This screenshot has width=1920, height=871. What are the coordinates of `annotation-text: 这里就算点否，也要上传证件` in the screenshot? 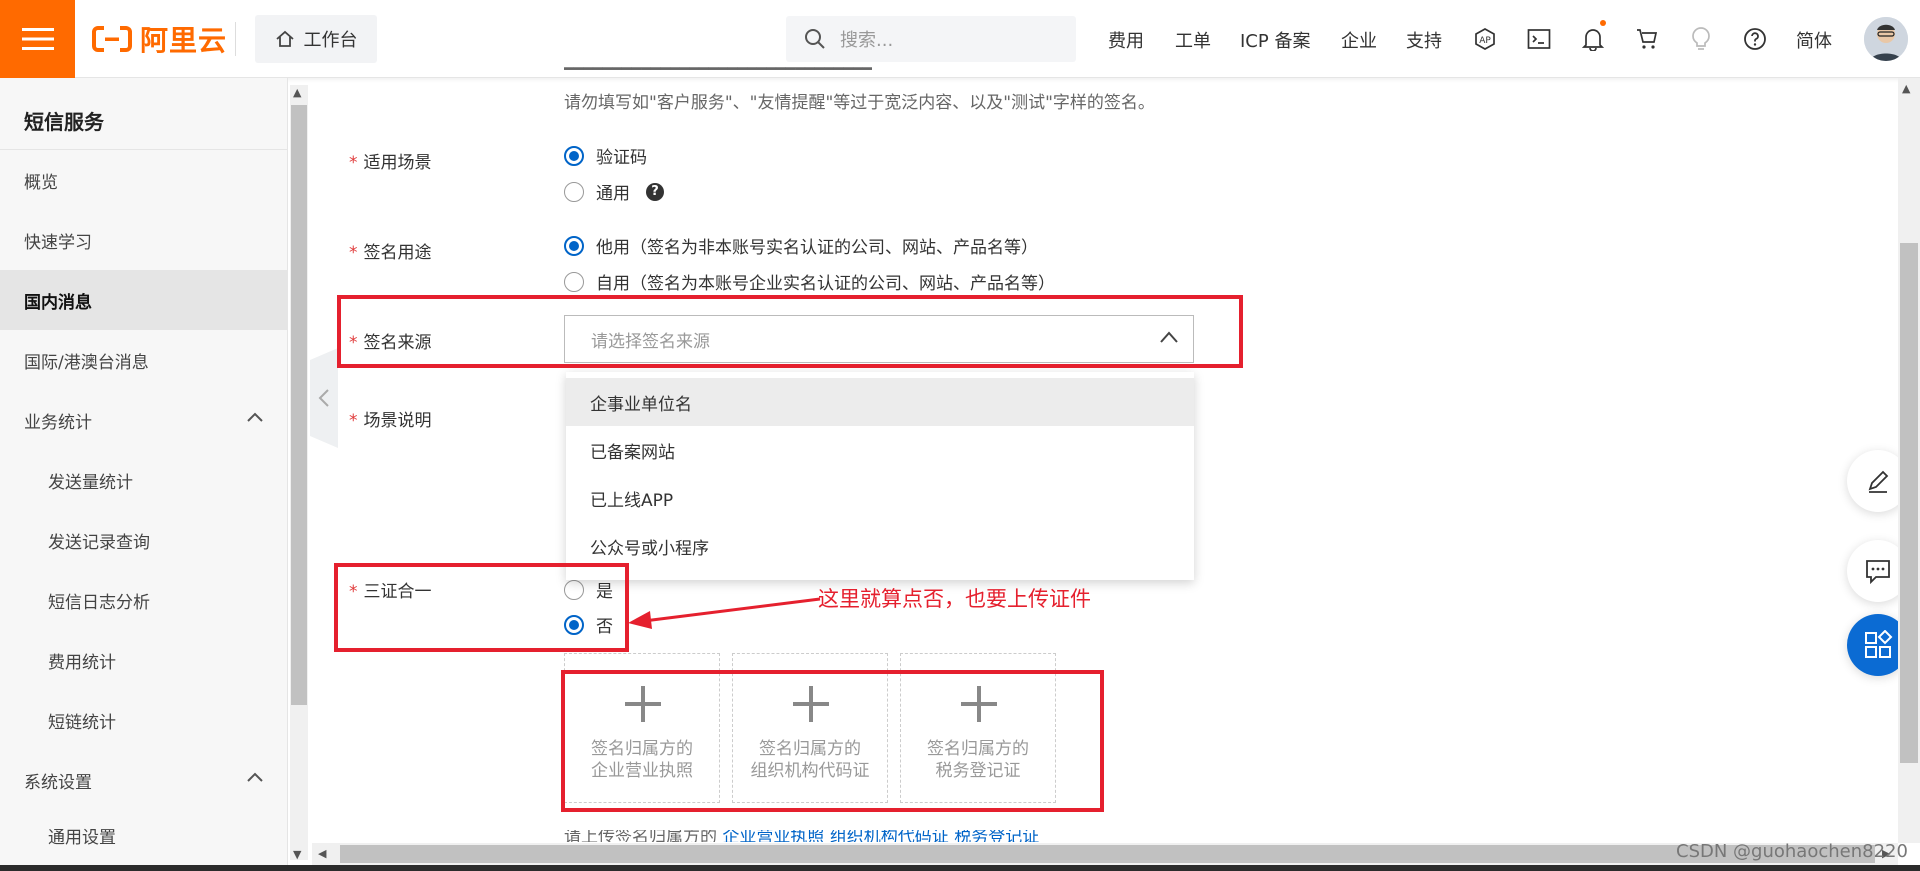 It's located at (954, 599).